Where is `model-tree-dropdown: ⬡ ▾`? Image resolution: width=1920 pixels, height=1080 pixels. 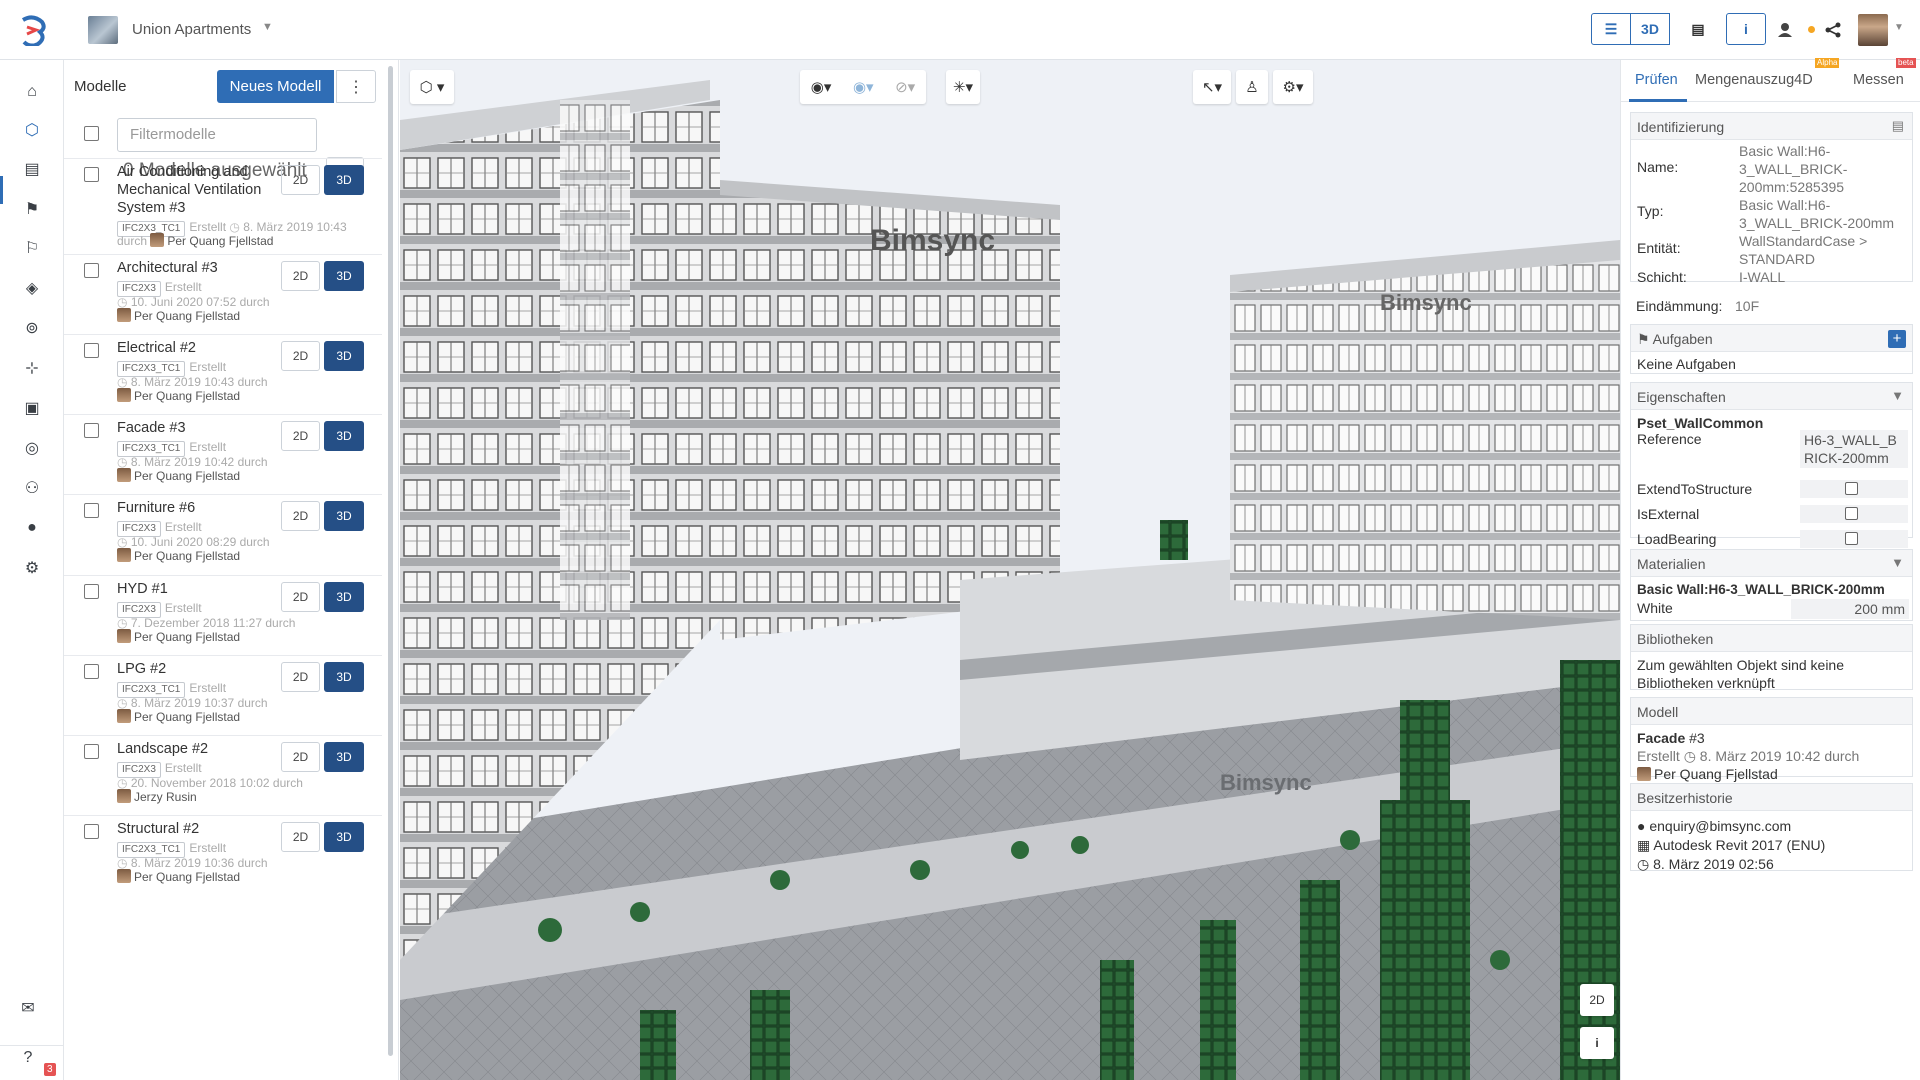
model-tree-dropdown: ⬡ ▾ is located at coordinates (432, 87).